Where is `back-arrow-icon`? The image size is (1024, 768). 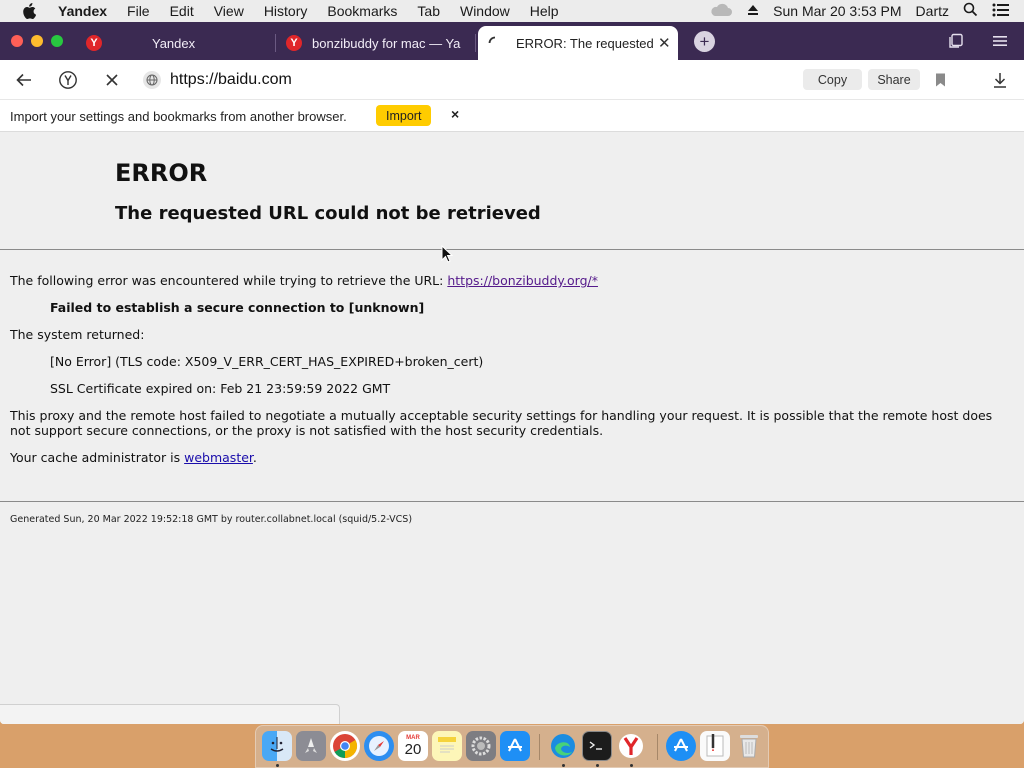
back-arrow-icon is located at coordinates (24, 80).